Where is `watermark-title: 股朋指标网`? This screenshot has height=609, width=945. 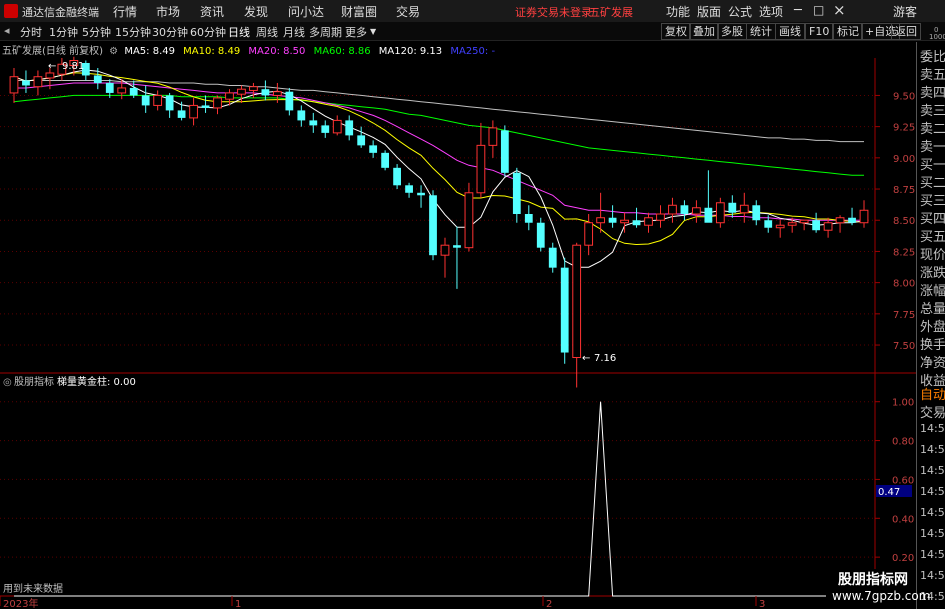
watermark-title: 股朋指标网 is located at coordinates (873, 580).